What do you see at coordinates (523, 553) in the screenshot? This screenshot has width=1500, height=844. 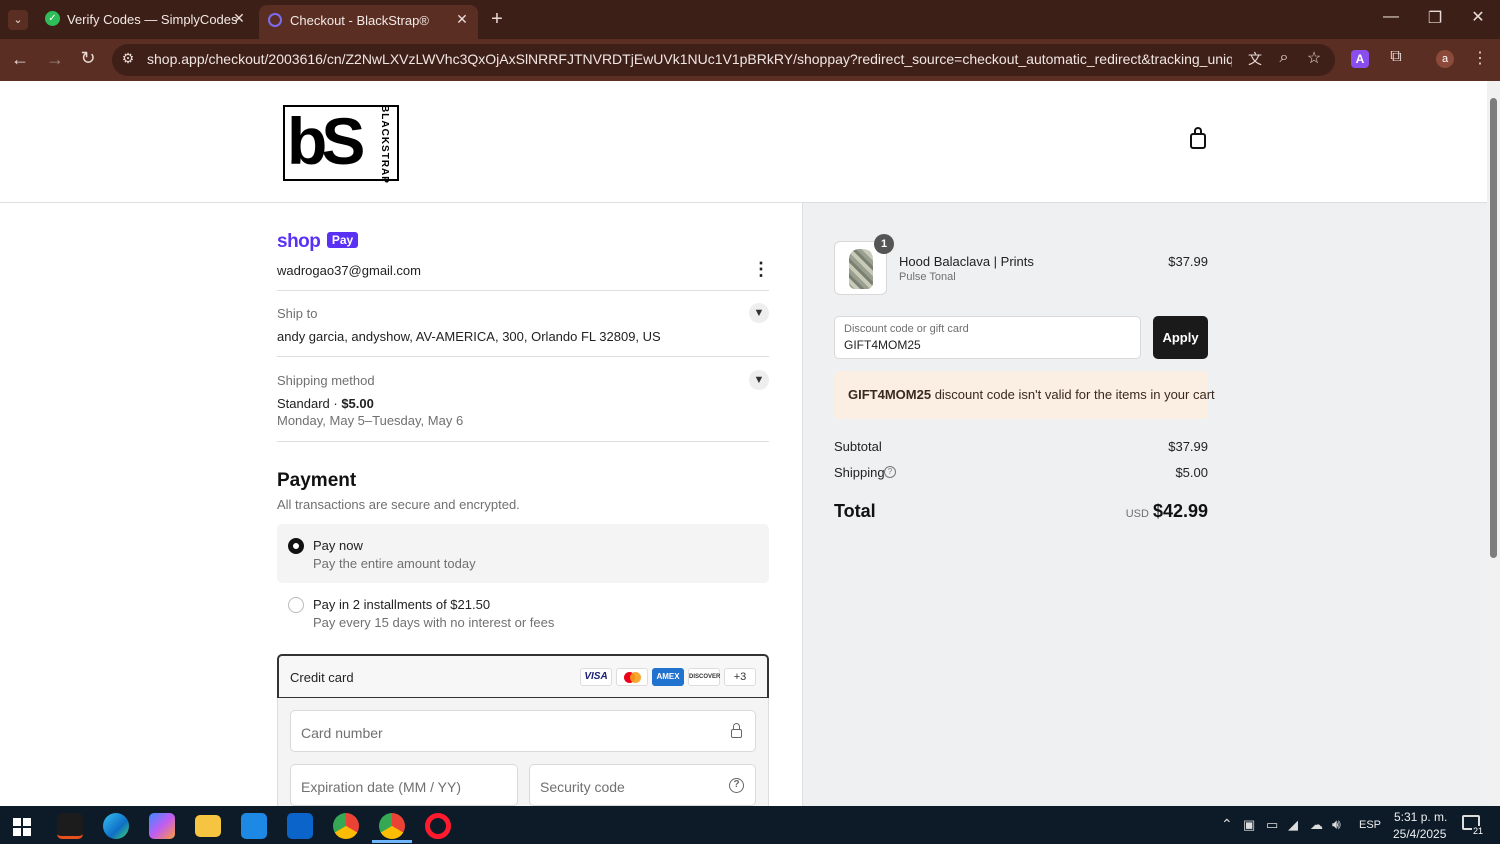 I see `pay-now-option: Pay now Pay the entire amount today` at bounding box center [523, 553].